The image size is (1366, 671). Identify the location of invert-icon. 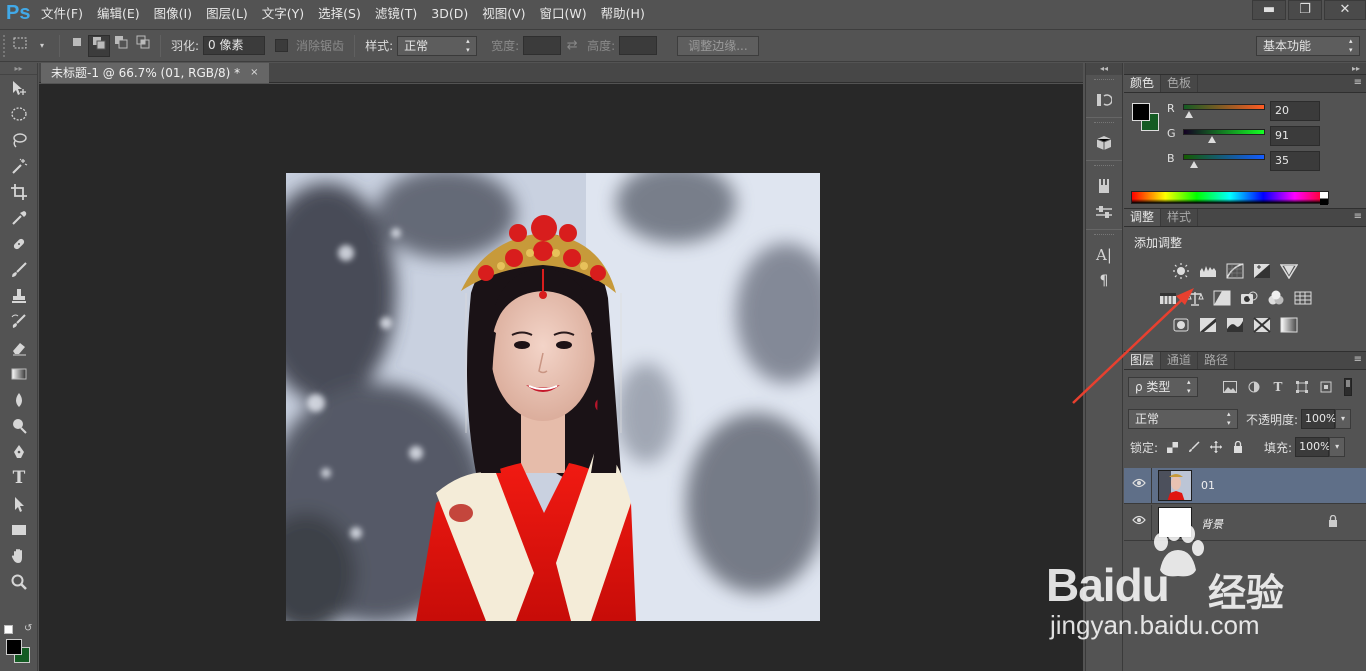
(1181, 325).